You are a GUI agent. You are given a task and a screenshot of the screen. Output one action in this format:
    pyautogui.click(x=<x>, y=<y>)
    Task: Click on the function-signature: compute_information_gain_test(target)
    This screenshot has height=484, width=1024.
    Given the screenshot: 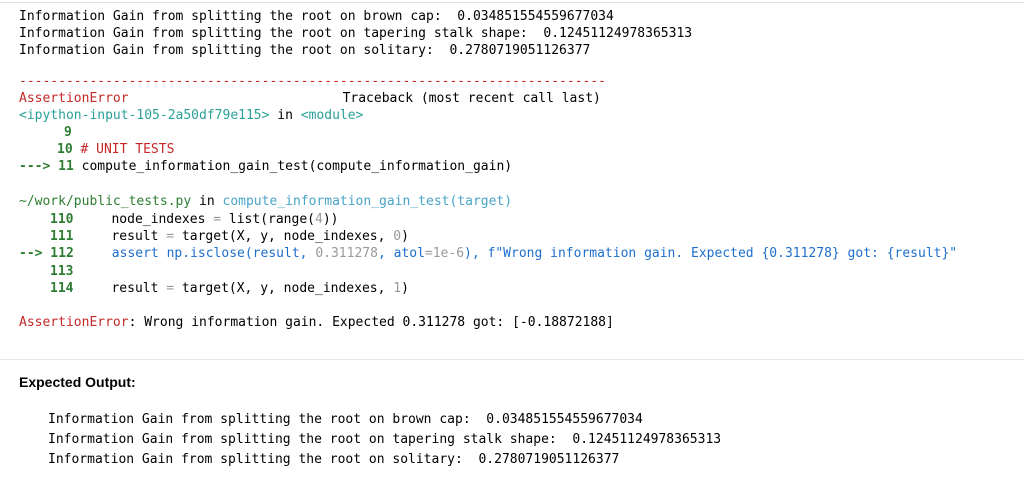 What is the action you would take?
    pyautogui.click(x=367, y=201)
    